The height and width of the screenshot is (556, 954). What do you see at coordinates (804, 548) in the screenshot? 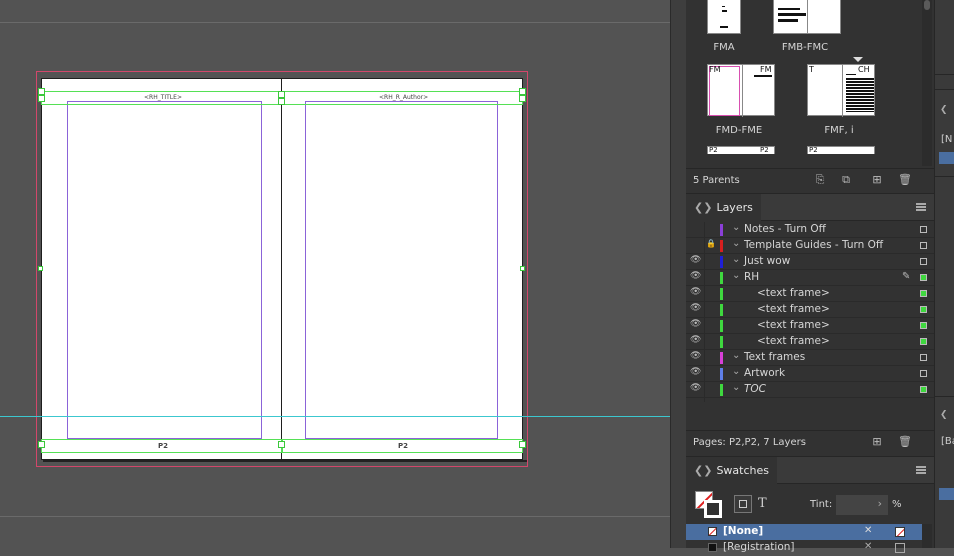
I see `swatch-row-registration: [Registration] ✕` at bounding box center [804, 548].